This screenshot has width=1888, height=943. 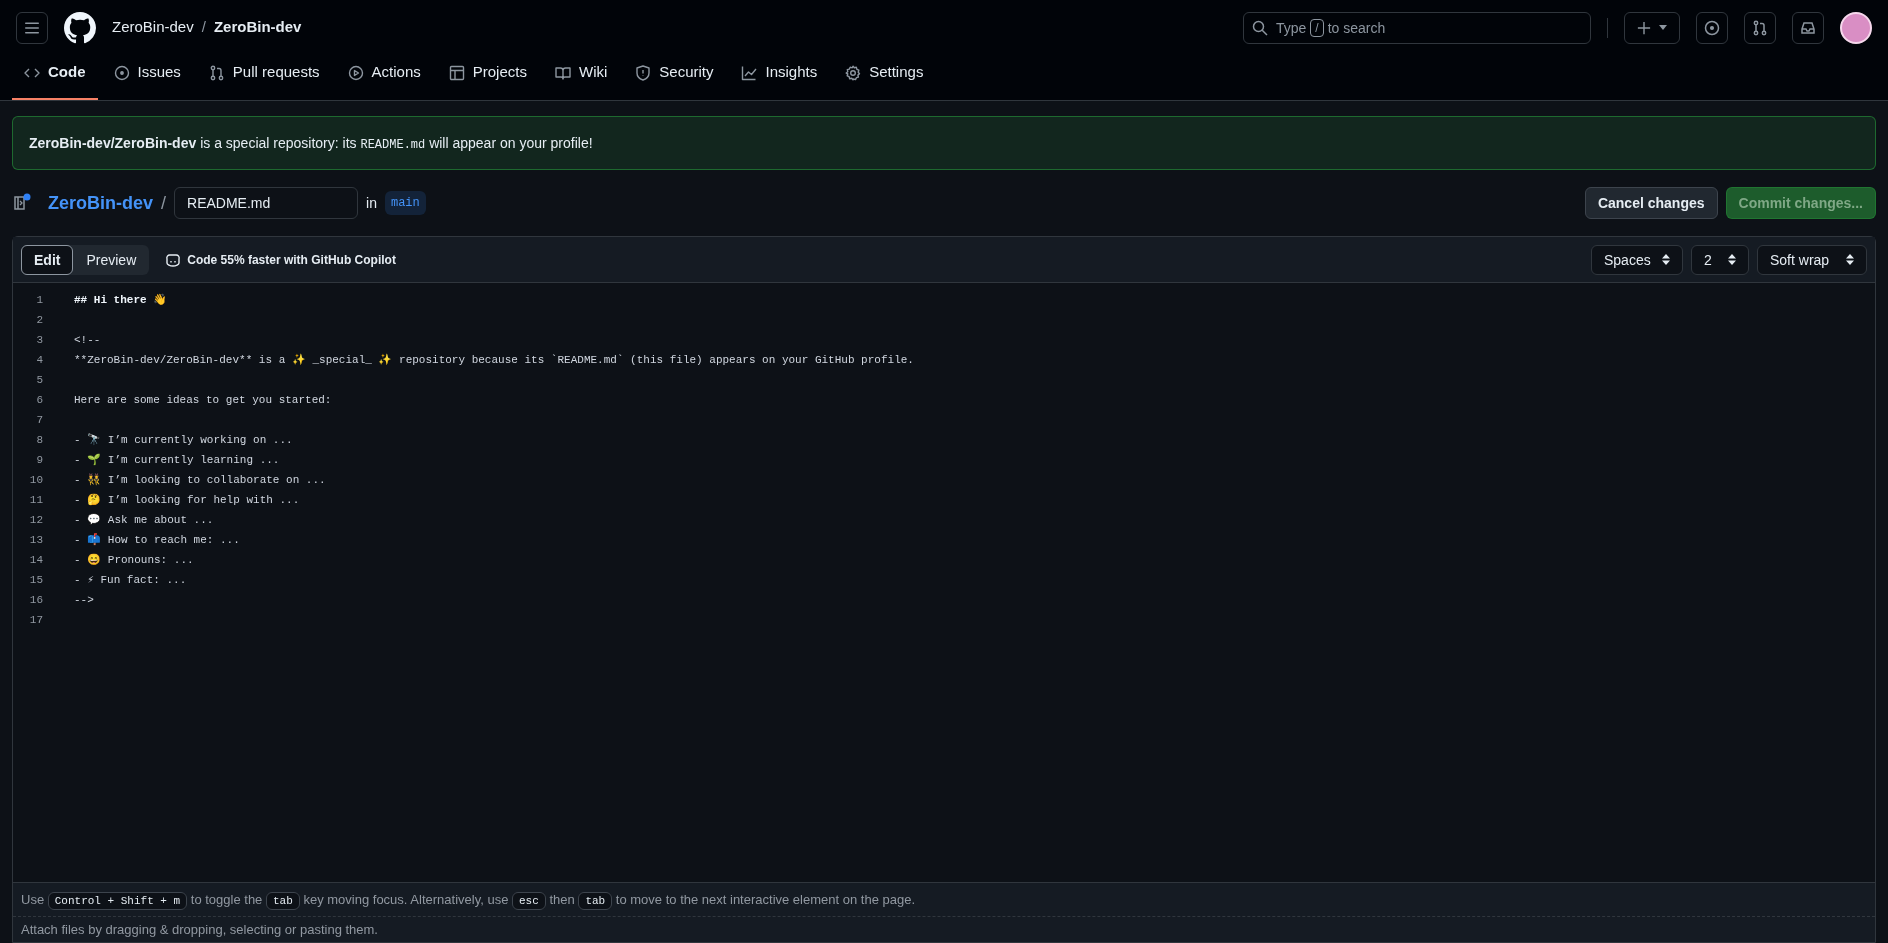 What do you see at coordinates (111, 259) in the screenshot?
I see `editor-tab: Preview` at bounding box center [111, 259].